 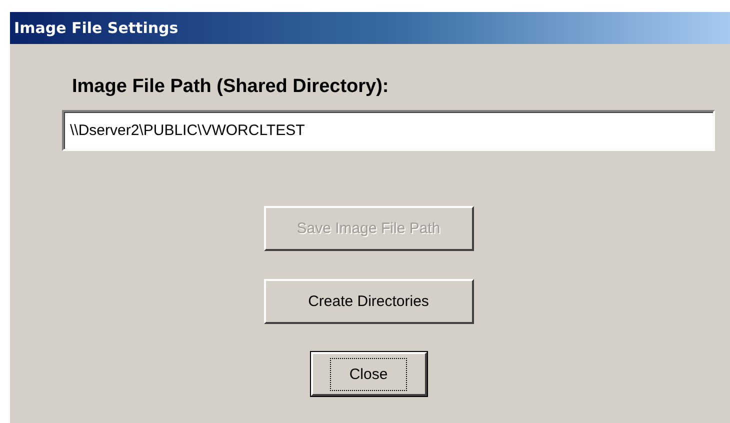 What do you see at coordinates (369, 301) in the screenshot?
I see `dialog-button: Create Directories` at bounding box center [369, 301].